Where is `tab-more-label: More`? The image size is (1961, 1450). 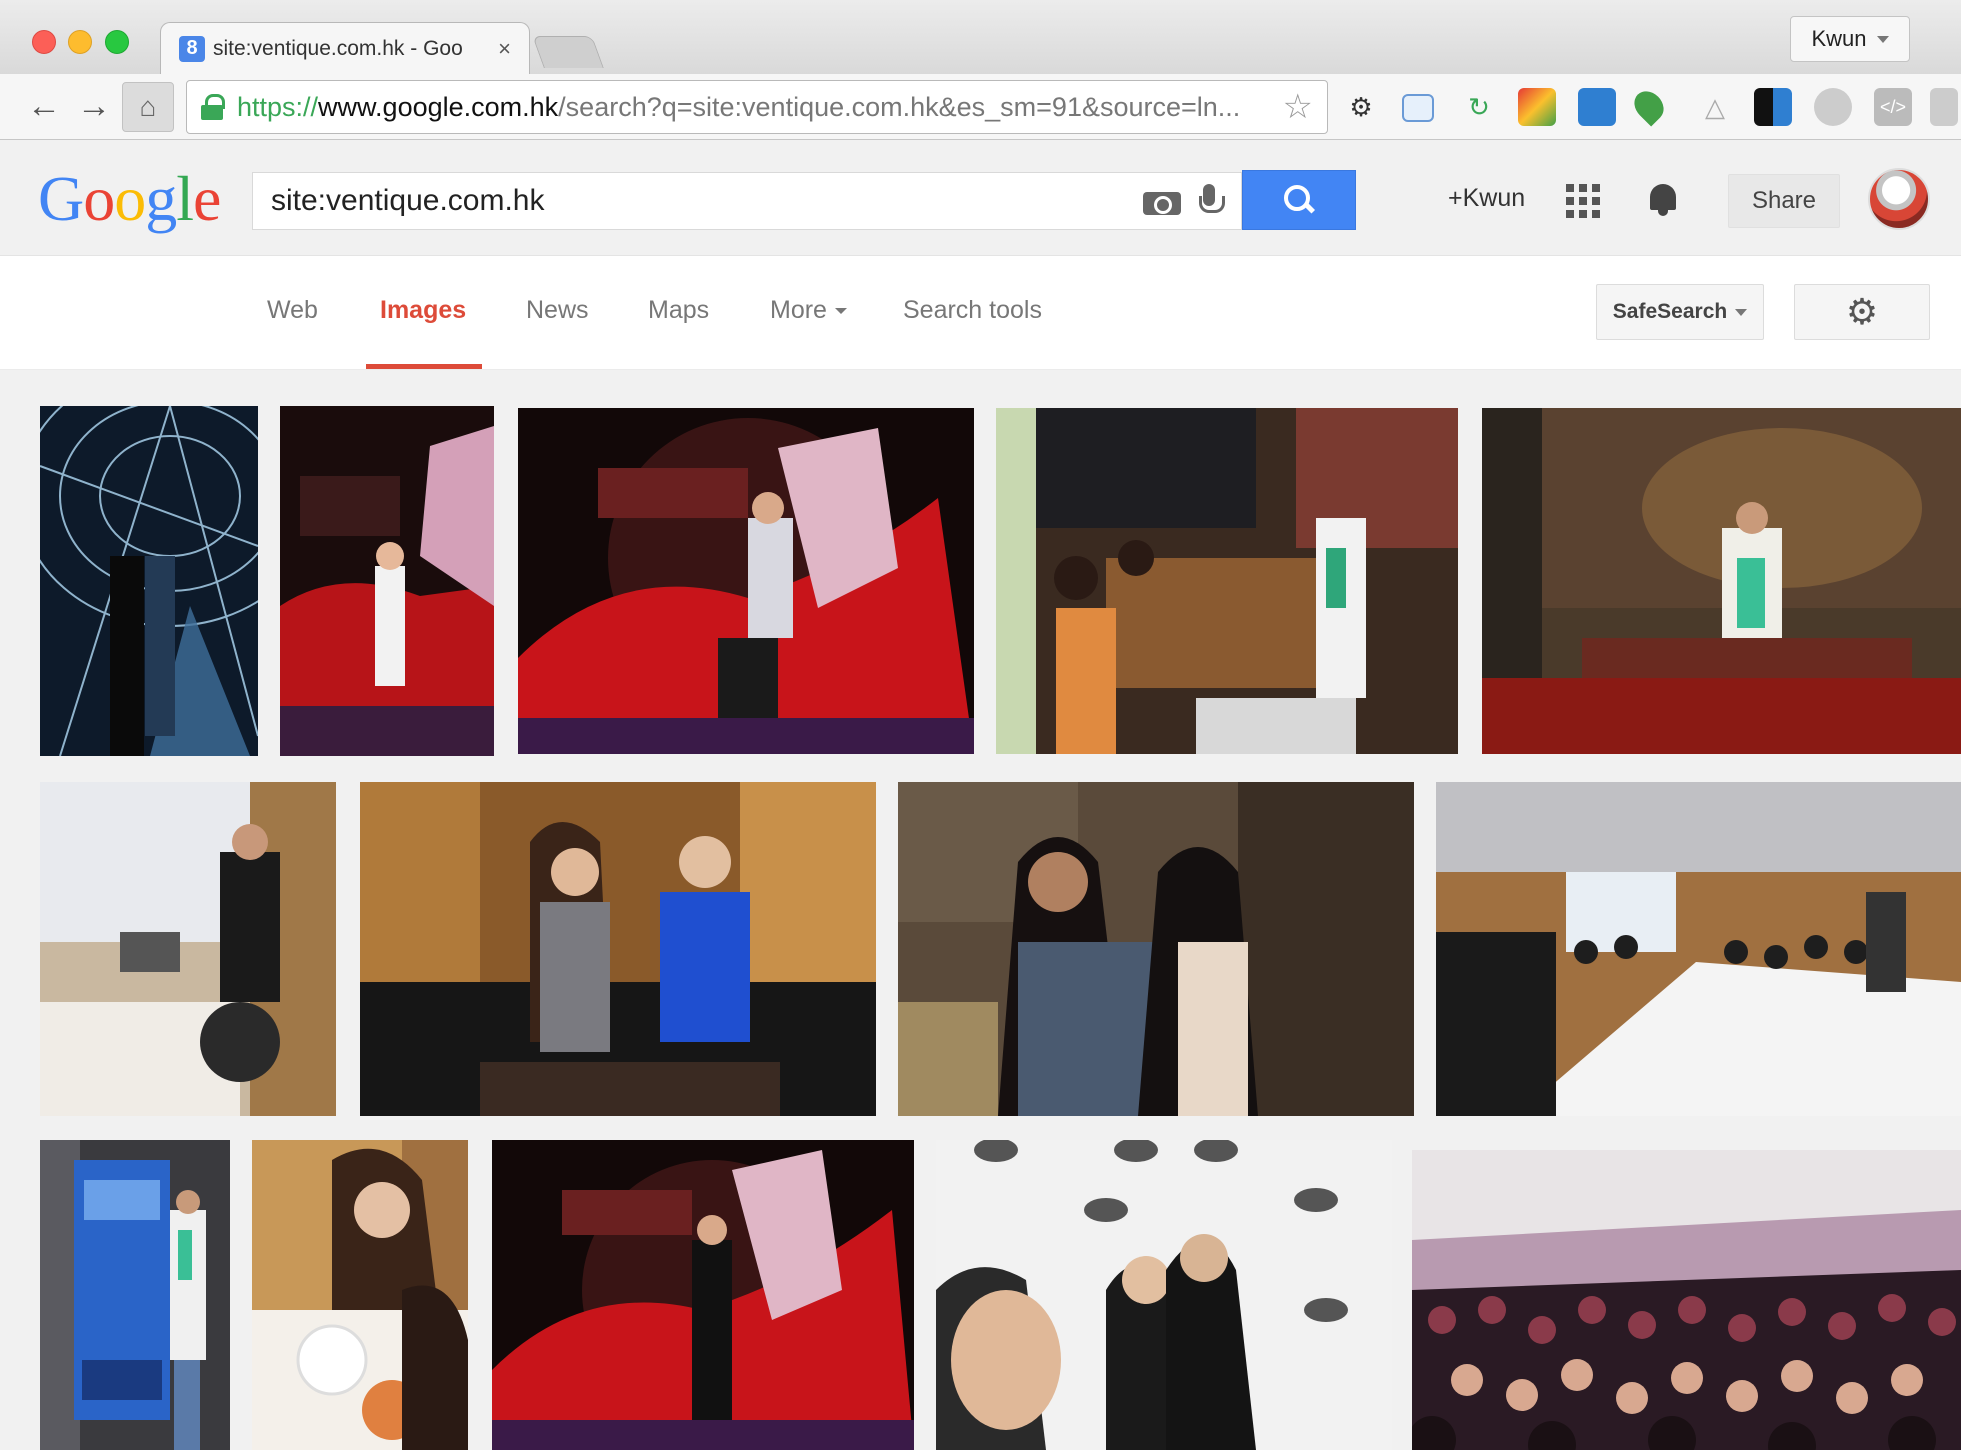
tab-more-label: More is located at coordinates (798, 310).